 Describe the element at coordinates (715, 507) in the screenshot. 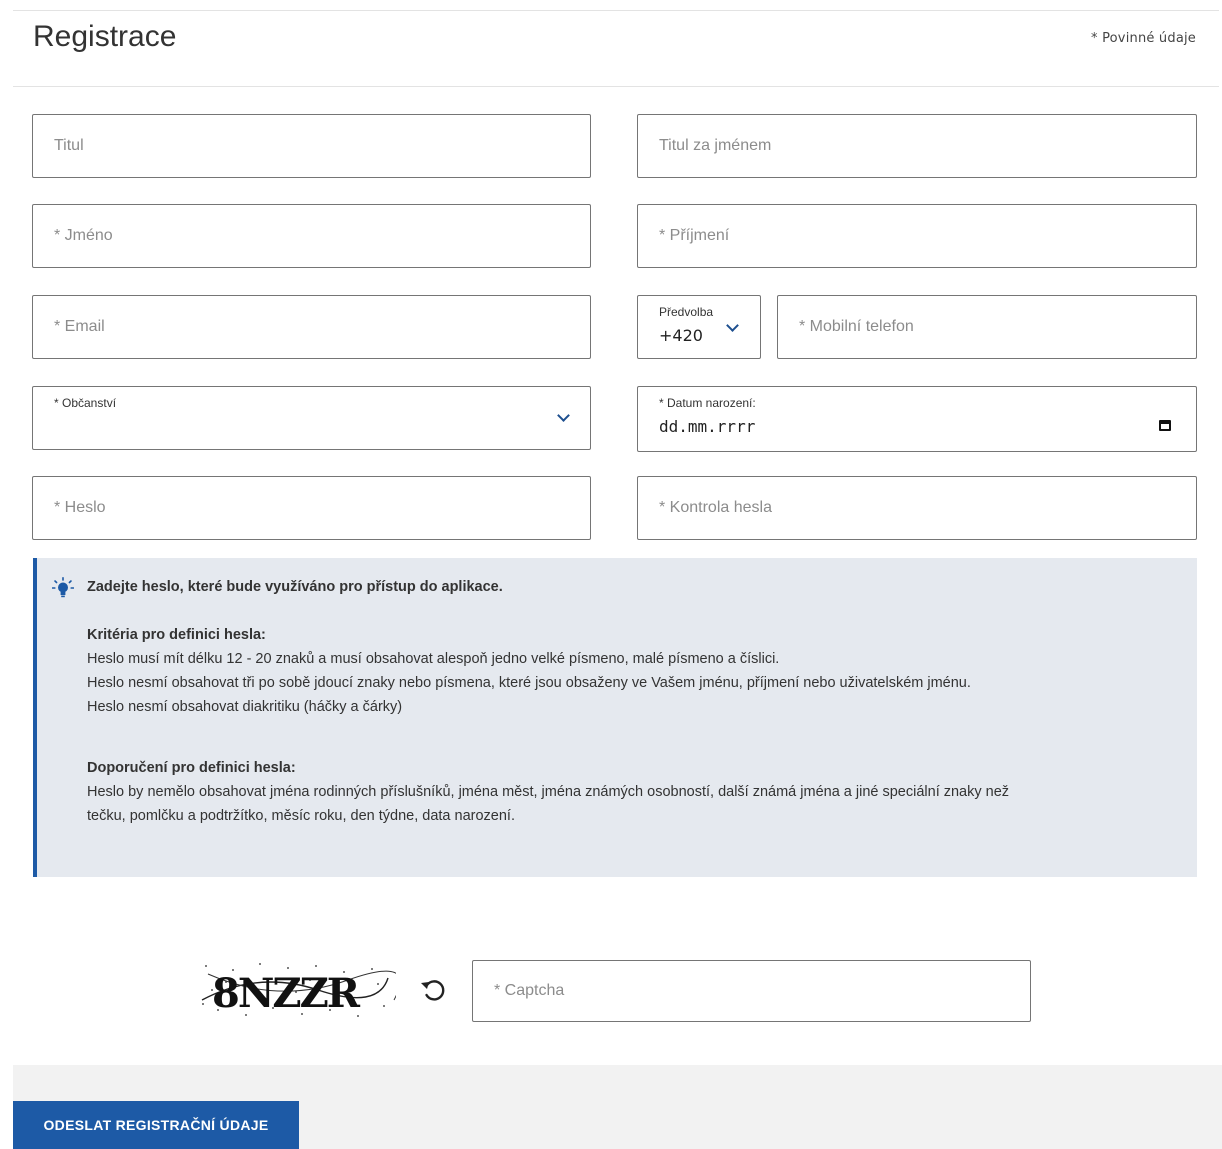

I see `password-check-placeholder: * Kontrola hesla` at that location.